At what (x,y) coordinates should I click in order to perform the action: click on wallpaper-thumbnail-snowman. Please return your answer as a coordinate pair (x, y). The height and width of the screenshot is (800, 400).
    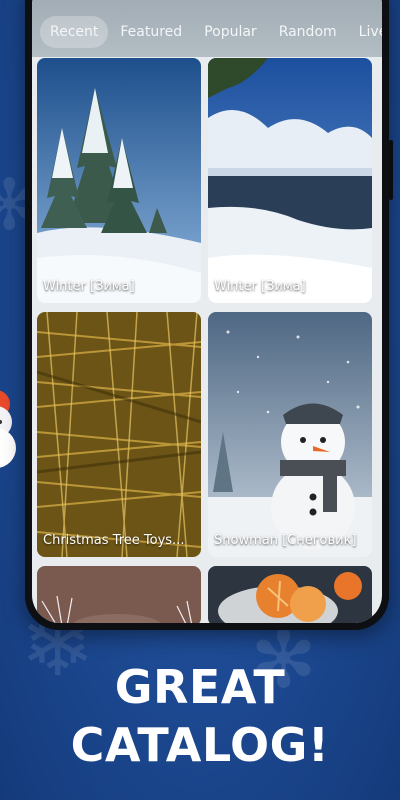
    Looking at the image, I should click on (290, 434).